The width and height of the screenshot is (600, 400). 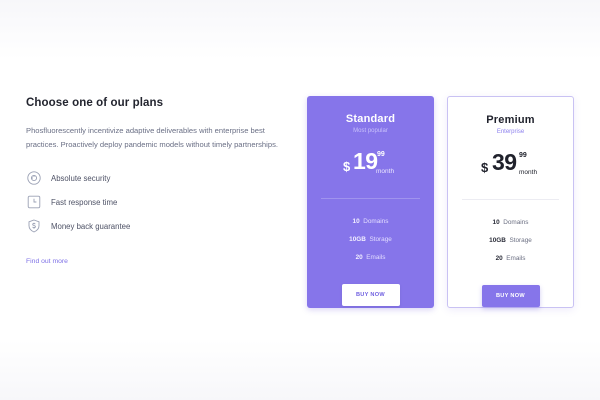 What do you see at coordinates (365, 161) in the screenshot?
I see `price-amount: 19` at bounding box center [365, 161].